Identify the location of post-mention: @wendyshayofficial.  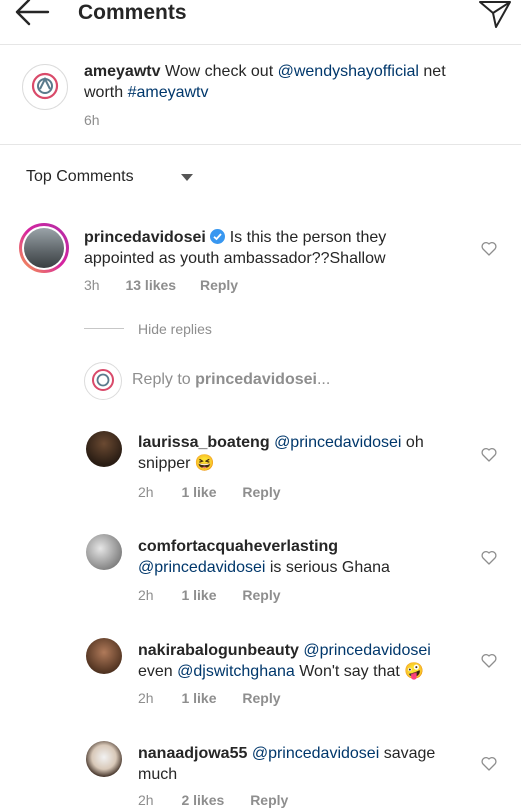
(348, 71).